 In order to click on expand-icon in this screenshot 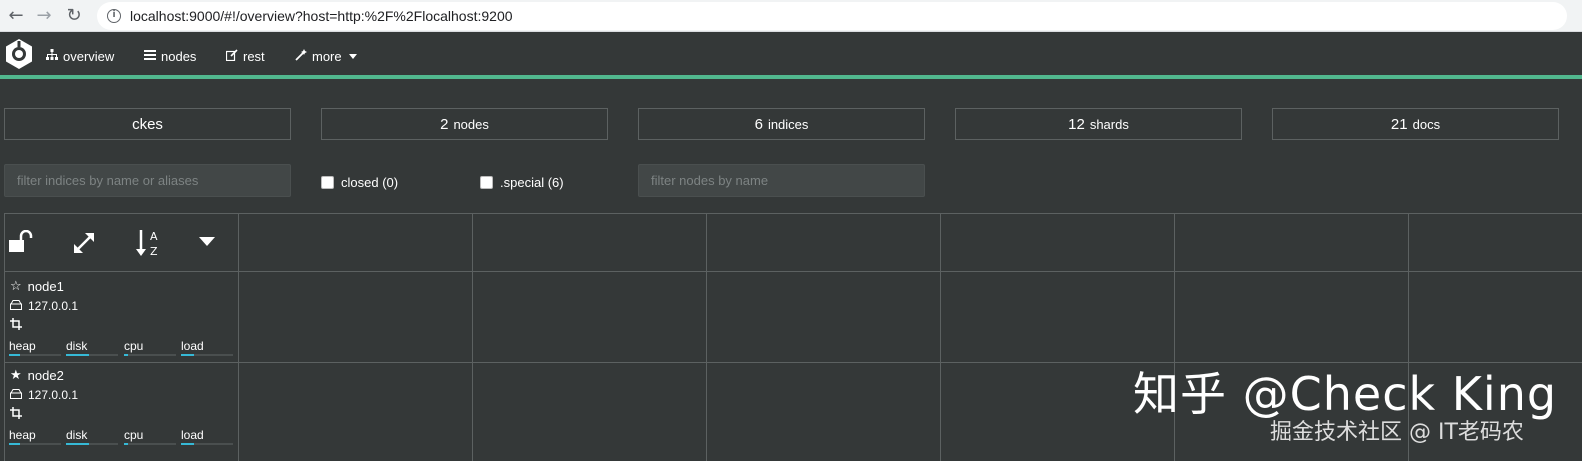, I will do `click(84, 243)`.